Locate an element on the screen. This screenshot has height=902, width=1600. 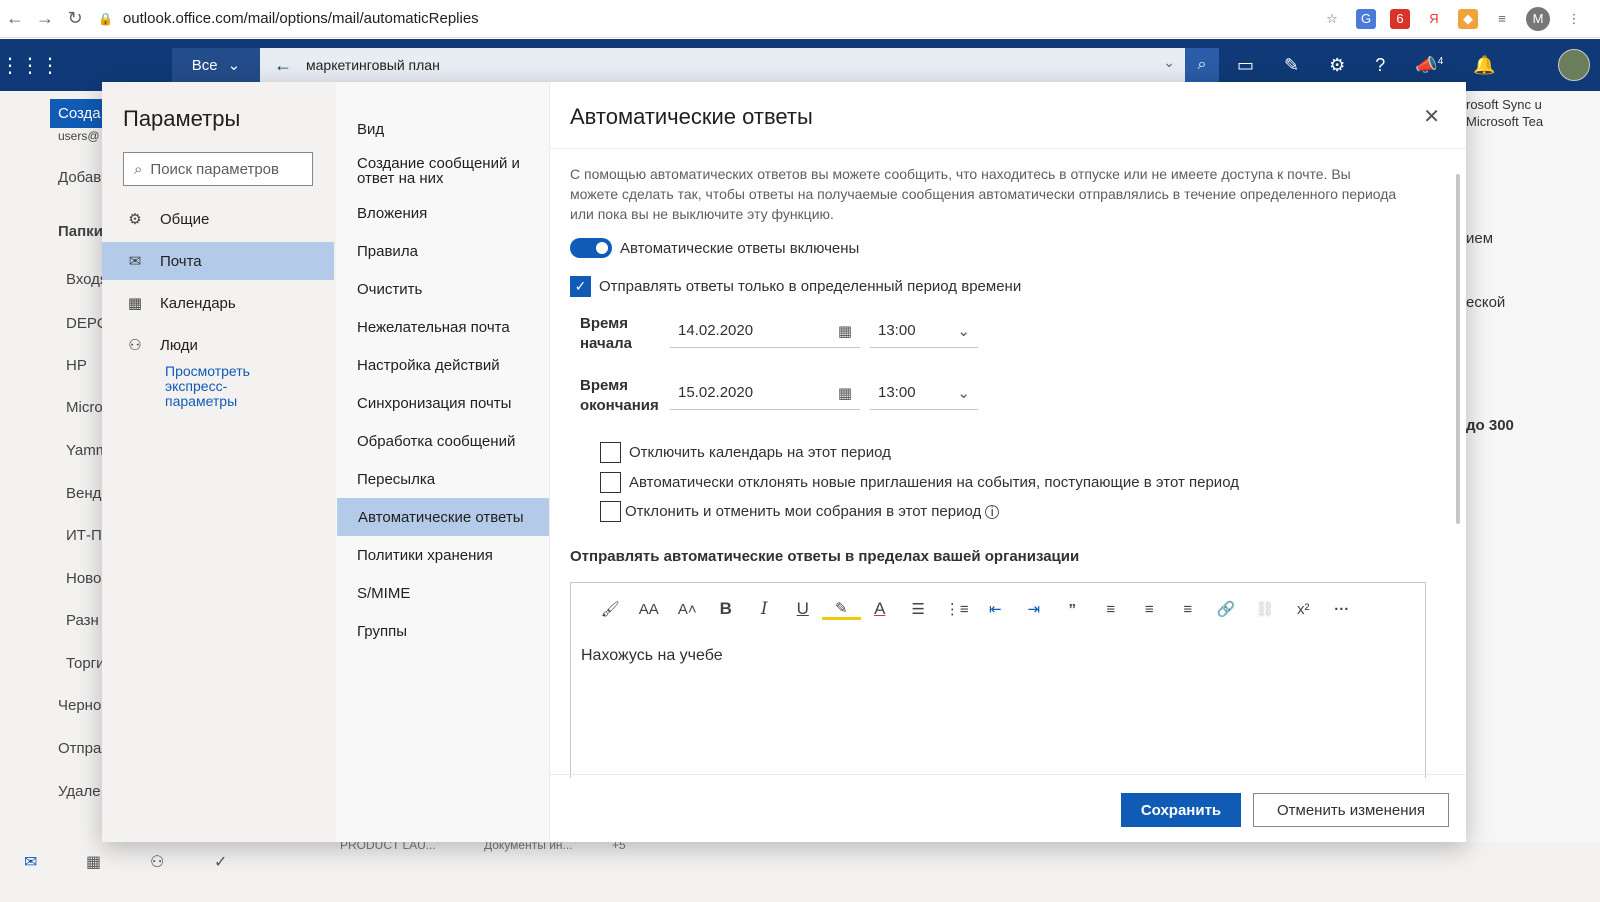
checkmark-icon: ✓ is located at coordinates (580, 286).